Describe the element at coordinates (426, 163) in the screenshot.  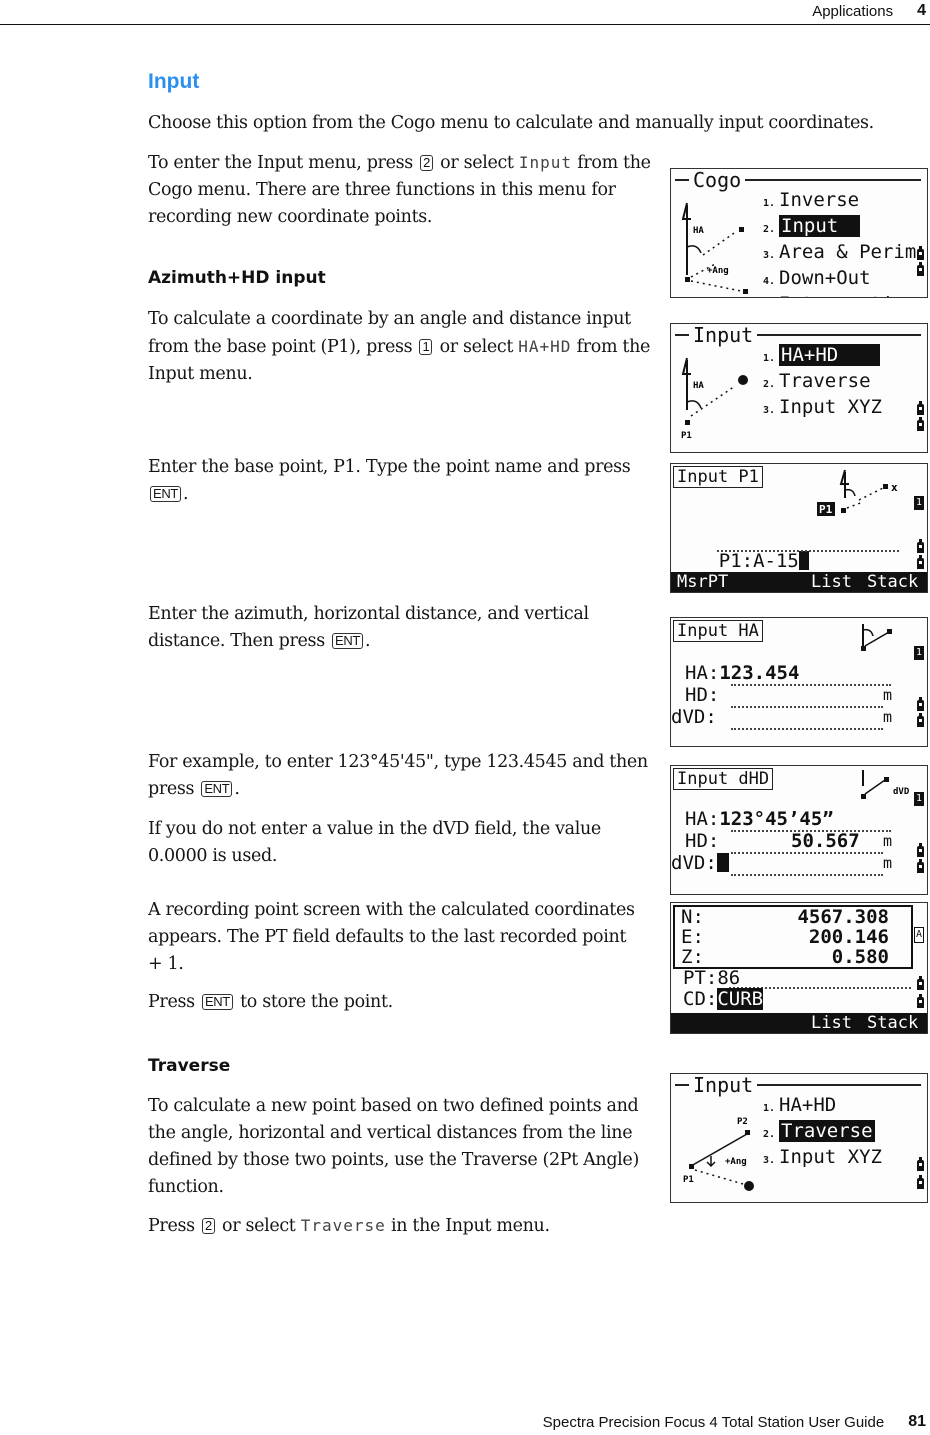
I see `key-2: 2` at that location.